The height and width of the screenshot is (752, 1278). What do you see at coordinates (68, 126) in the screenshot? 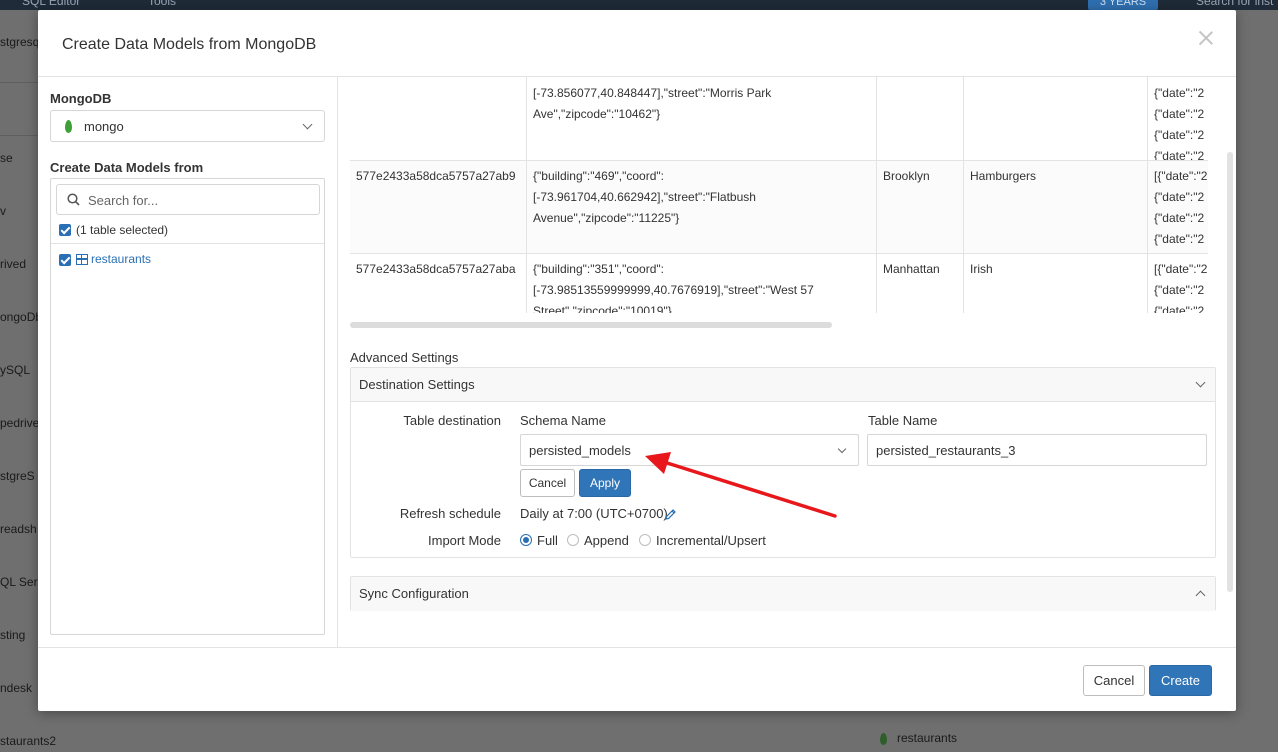
I see `mongodb-leaf-icon` at bounding box center [68, 126].